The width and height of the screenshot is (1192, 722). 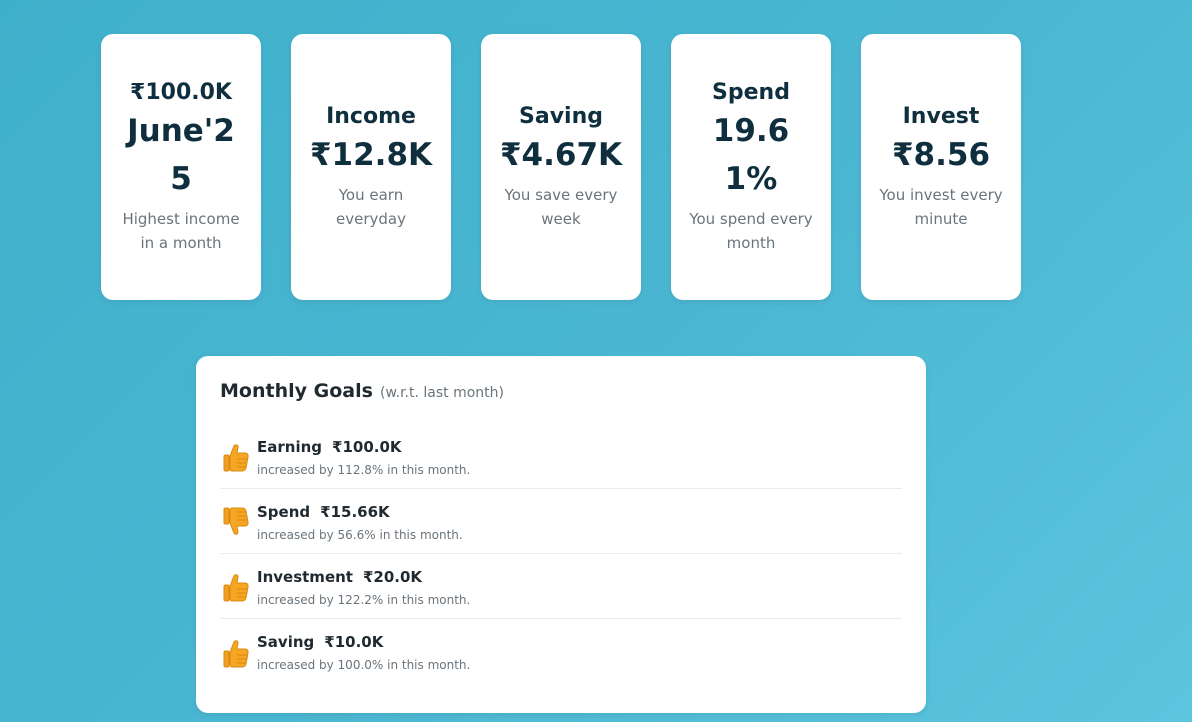 What do you see at coordinates (296, 391) in the screenshot?
I see `monthly-goals-title: Monthly Goals` at bounding box center [296, 391].